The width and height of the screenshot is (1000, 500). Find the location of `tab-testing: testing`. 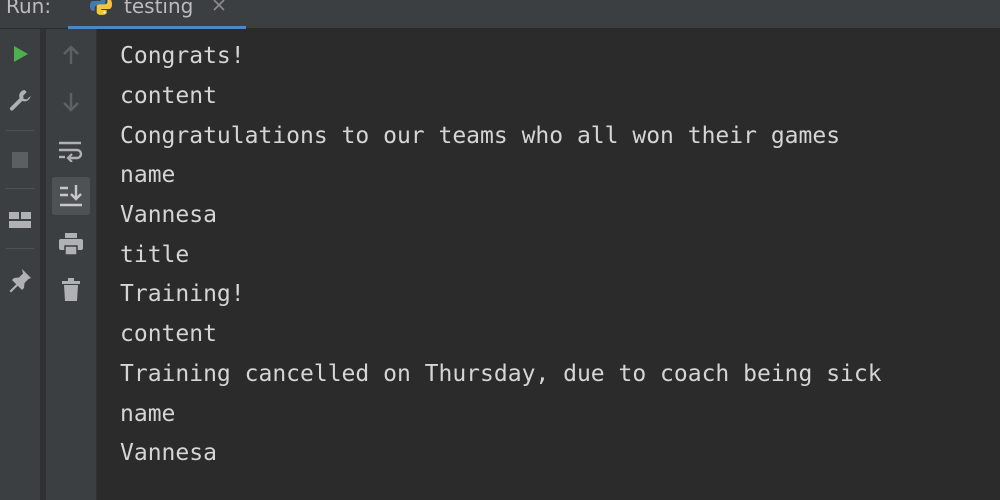

tab-testing: testing is located at coordinates (157, 14).